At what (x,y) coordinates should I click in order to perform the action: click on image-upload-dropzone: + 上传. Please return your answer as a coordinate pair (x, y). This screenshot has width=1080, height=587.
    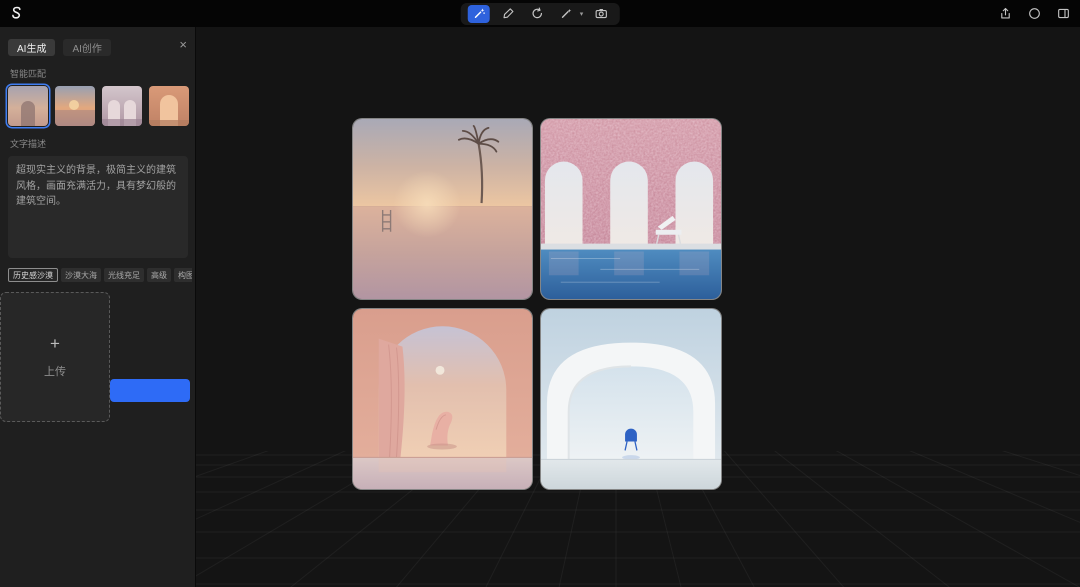
    Looking at the image, I should click on (55, 357).